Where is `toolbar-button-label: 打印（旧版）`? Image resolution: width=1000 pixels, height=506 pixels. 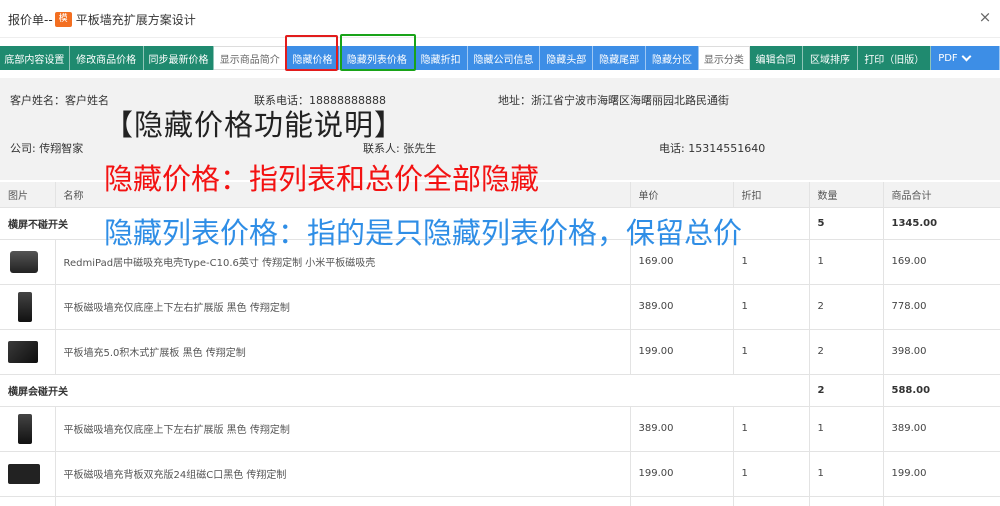
toolbar-button-label: 打印（旧版） is located at coordinates (894, 60).